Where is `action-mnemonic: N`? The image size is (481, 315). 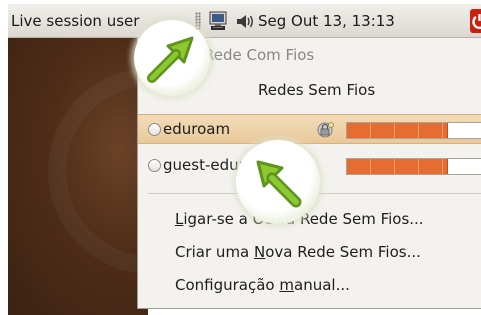 action-mnemonic: N is located at coordinates (260, 252).